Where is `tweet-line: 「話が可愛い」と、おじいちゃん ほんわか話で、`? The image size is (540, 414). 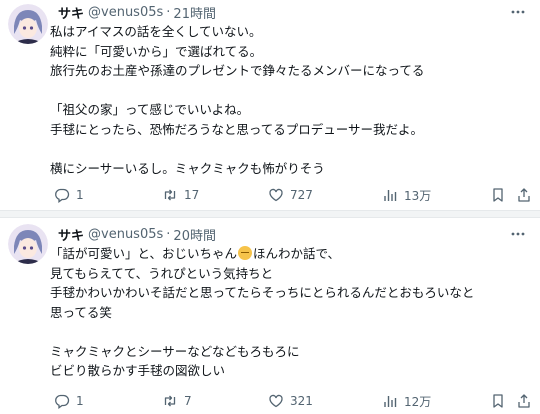 tweet-line: 「話が可愛い」と、おじいちゃん ほんわか話で、 is located at coordinates (290, 254).